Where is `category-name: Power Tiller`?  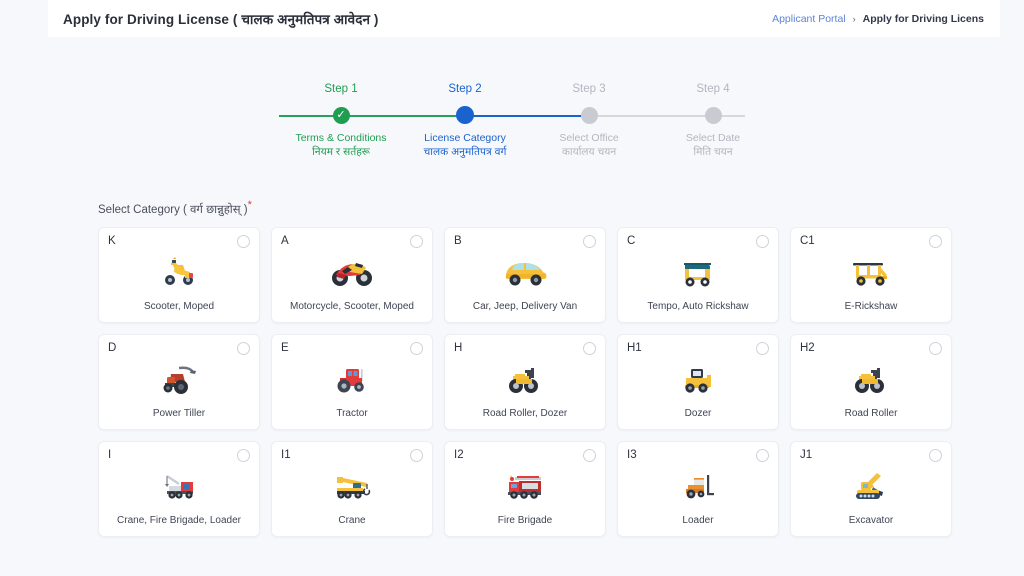
category-name: Power Tiller is located at coordinates (179, 413).